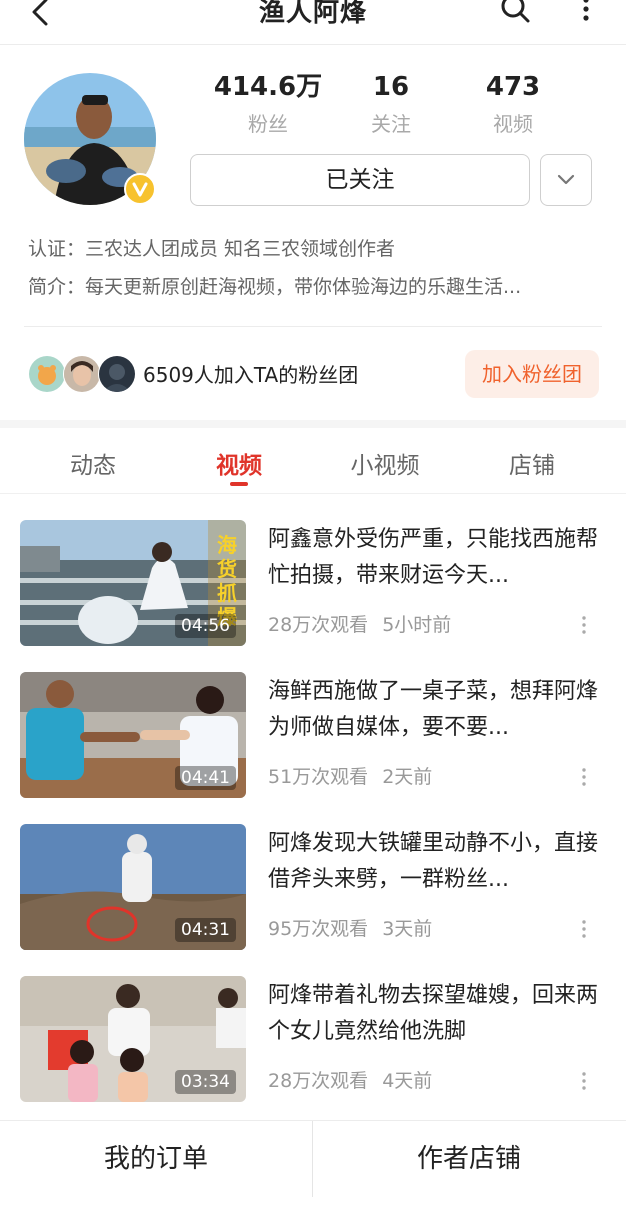 The image size is (626, 1222). What do you see at coordinates (513, 87) in the screenshot?
I see `stat-value: 473` at bounding box center [513, 87].